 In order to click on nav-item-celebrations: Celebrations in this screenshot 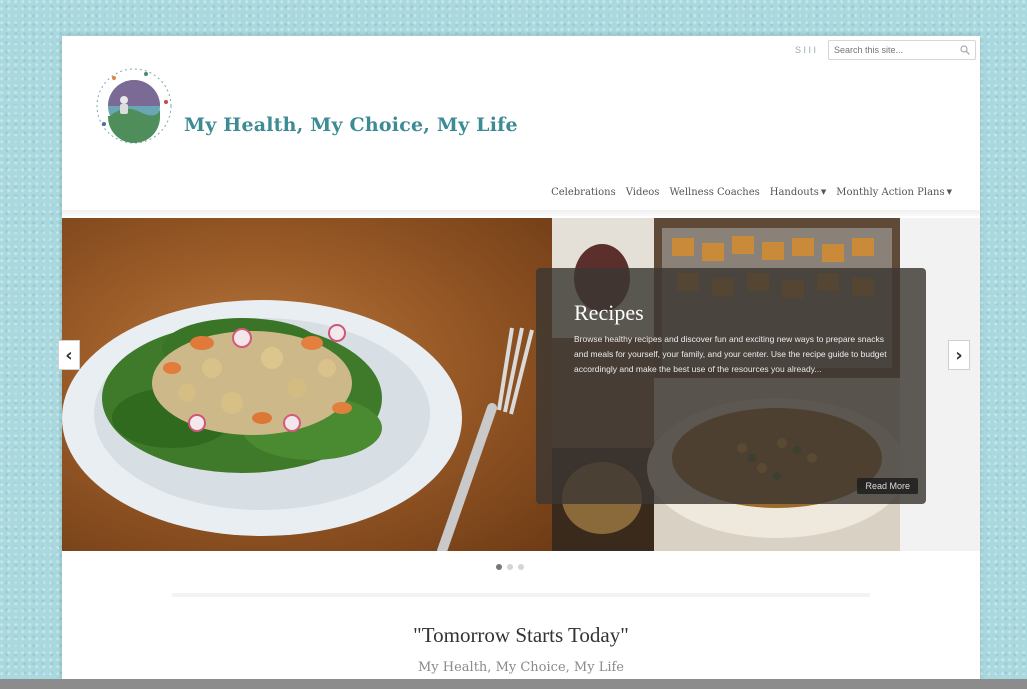, I will do `click(583, 192)`.